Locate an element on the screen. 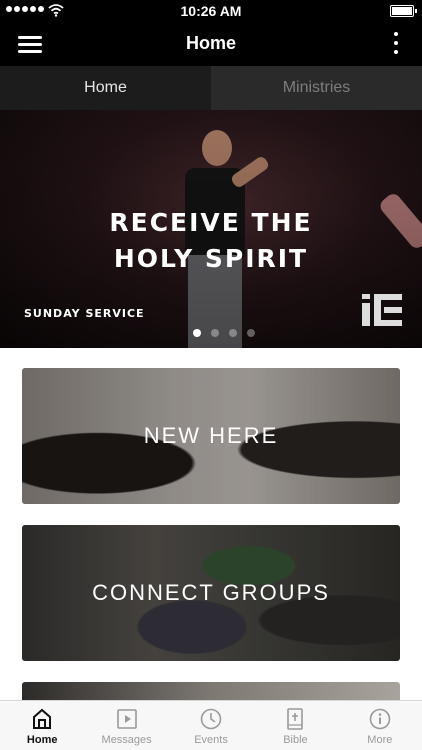 Image resolution: width=422 pixels, height=750 pixels. home-icon is located at coordinates (42, 718).